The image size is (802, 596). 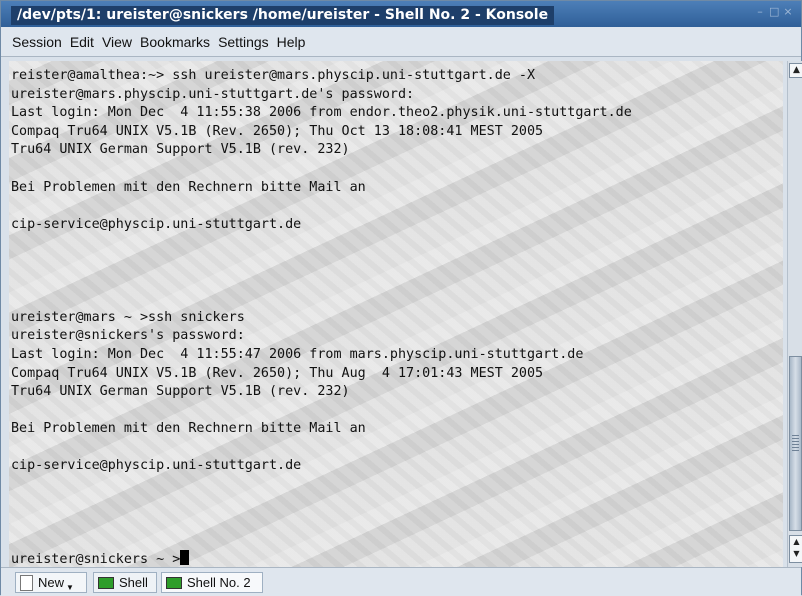 I want to click on terminal-prompt-line: ureister@snickers ~ >, so click(x=321, y=558).